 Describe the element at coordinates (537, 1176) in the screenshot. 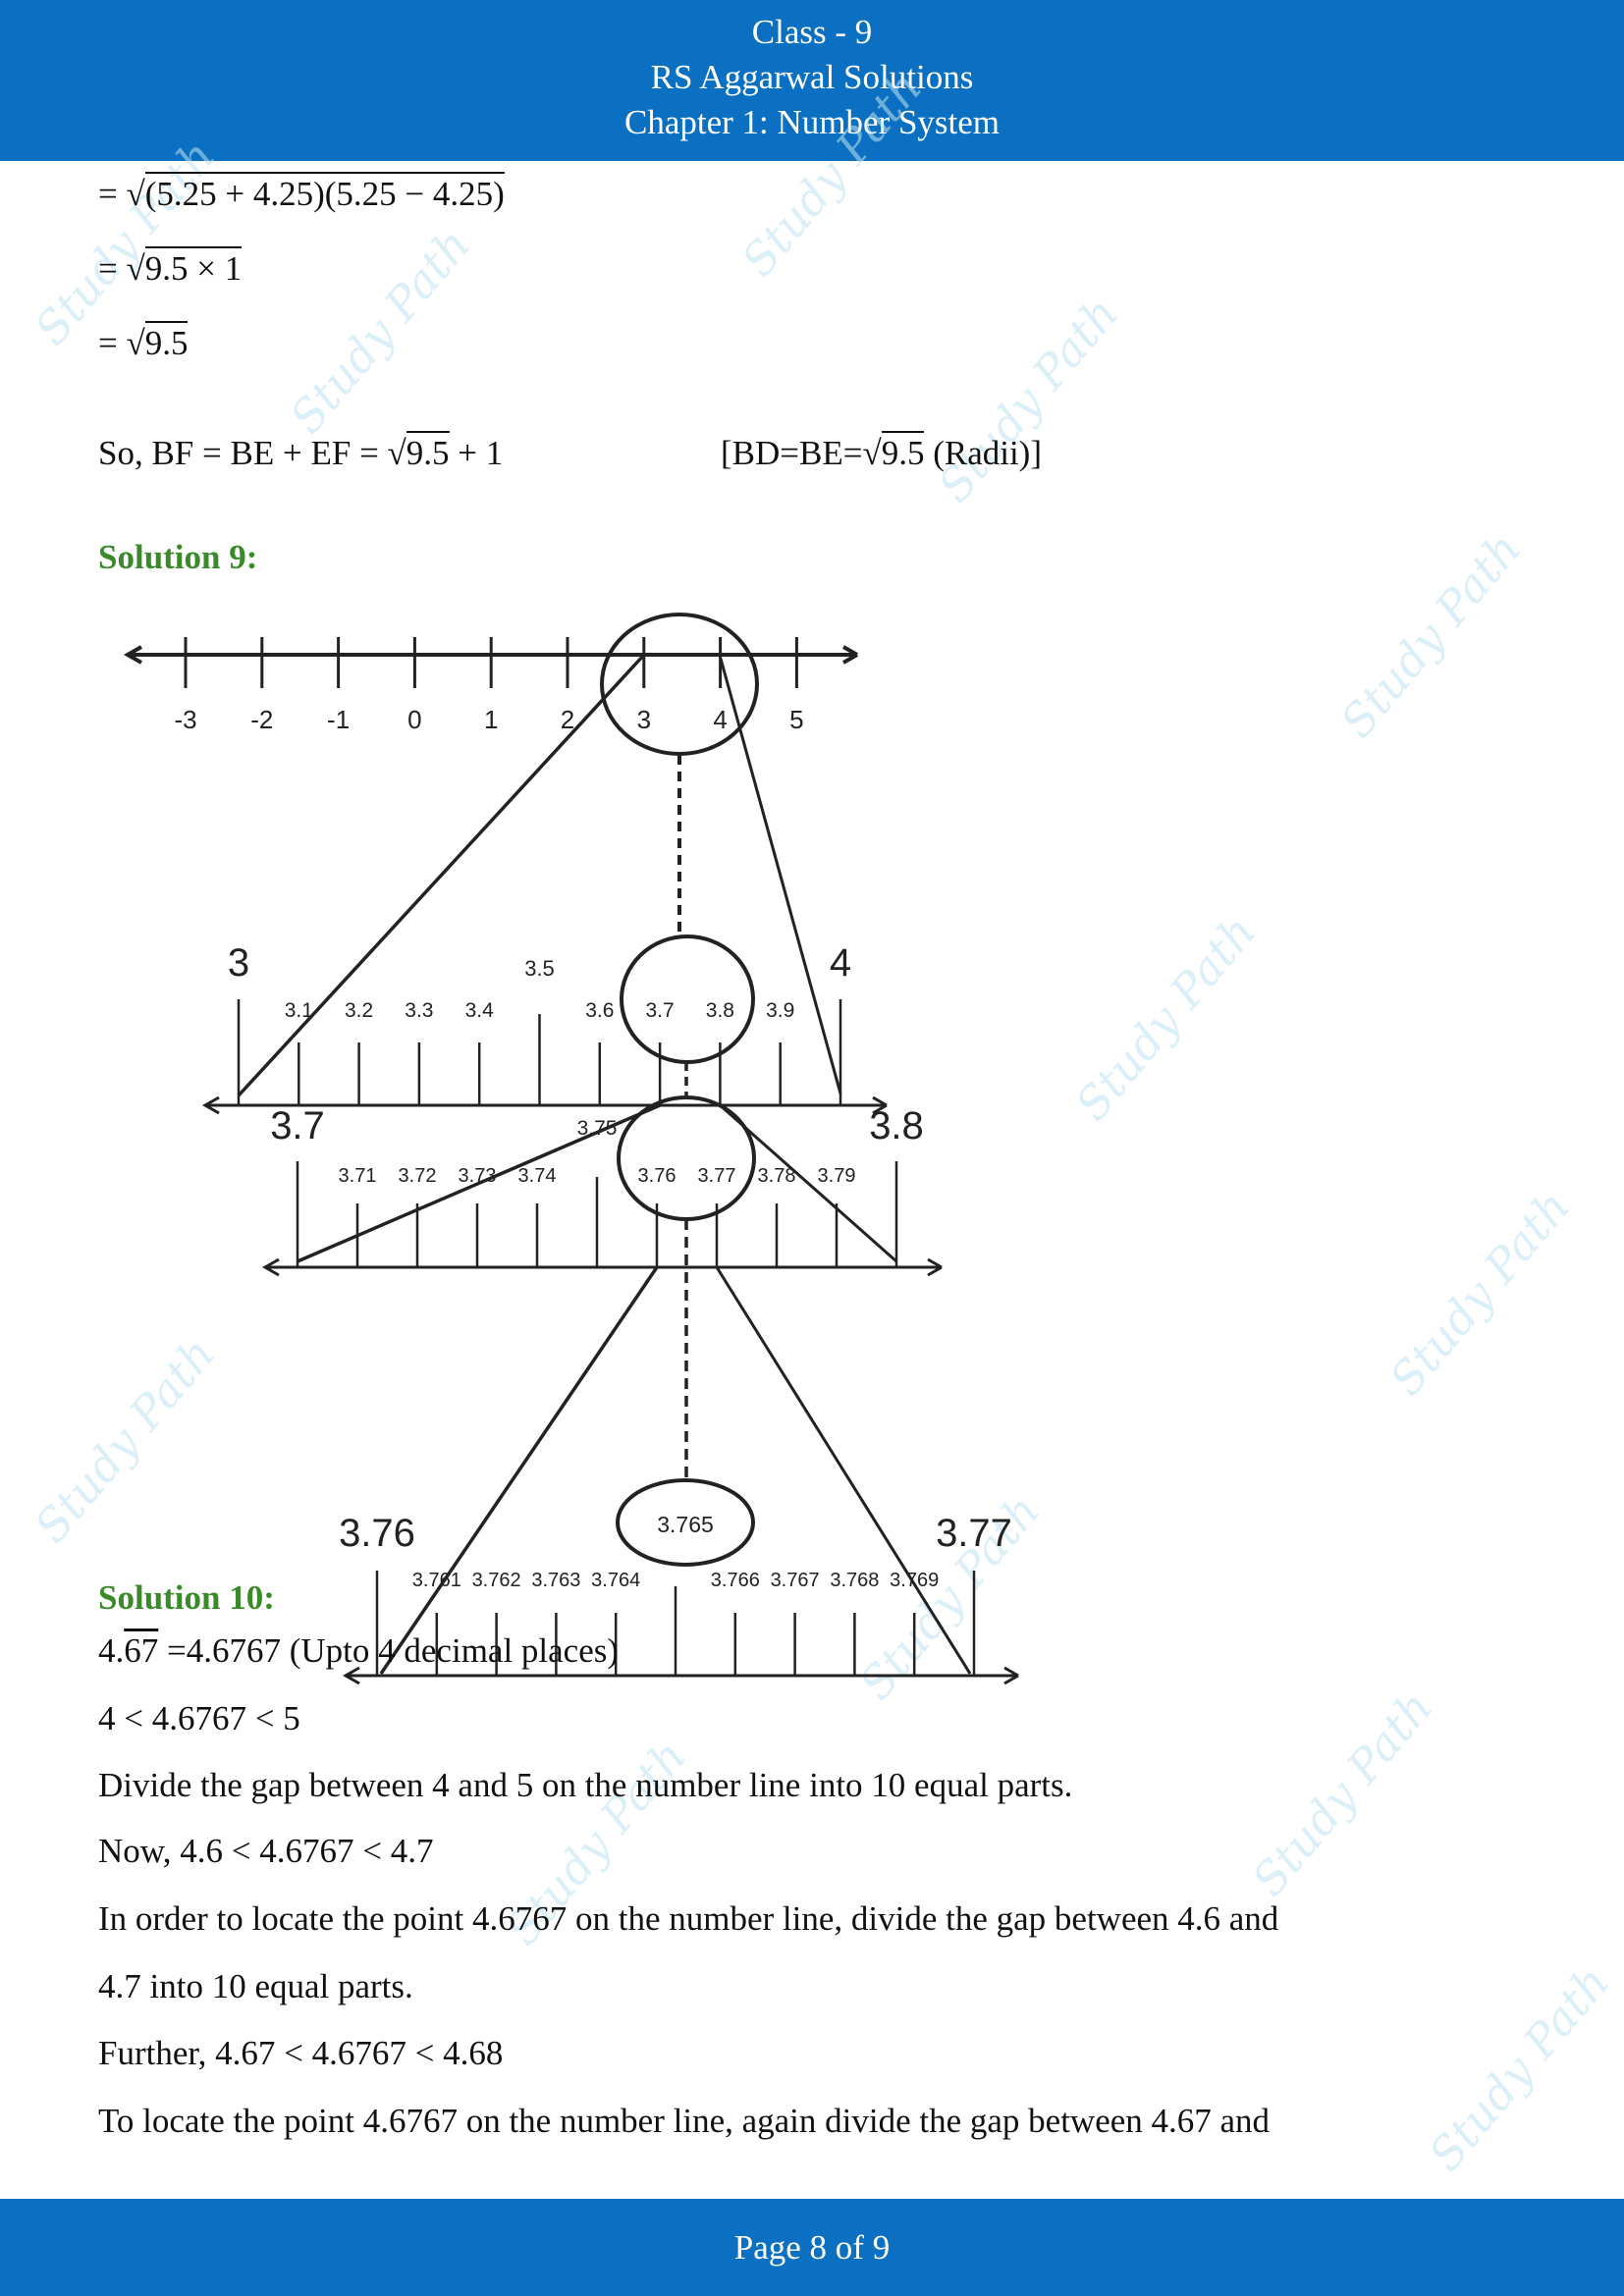

I see `tick-label: 3.74` at that location.